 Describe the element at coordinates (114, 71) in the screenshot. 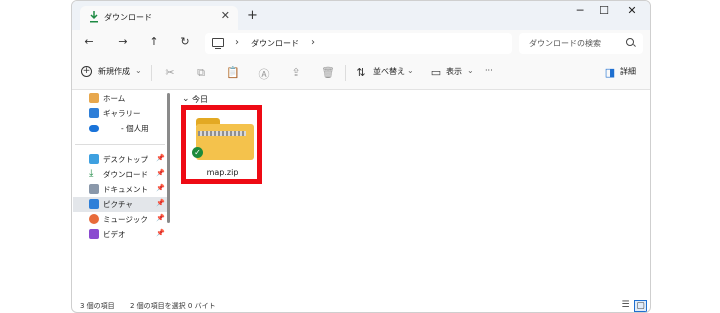

I see `new-button: 新規作成` at that location.